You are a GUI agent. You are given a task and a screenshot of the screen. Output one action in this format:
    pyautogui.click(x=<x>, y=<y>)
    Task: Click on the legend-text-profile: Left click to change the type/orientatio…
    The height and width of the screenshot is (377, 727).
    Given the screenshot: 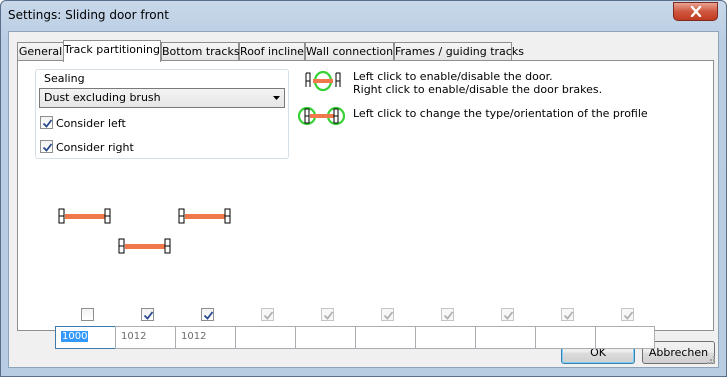 What is the action you would take?
    pyautogui.click(x=500, y=113)
    